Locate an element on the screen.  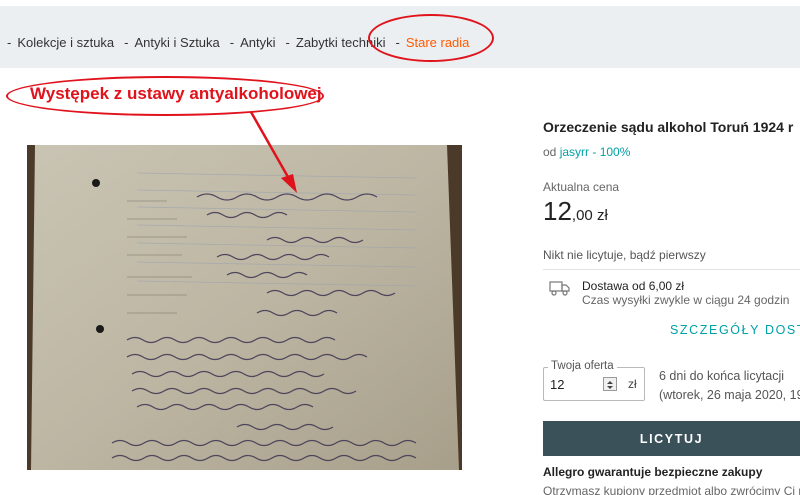
shipping-price: Dostawa od 6,00 zł is located at coordinates (633, 286).